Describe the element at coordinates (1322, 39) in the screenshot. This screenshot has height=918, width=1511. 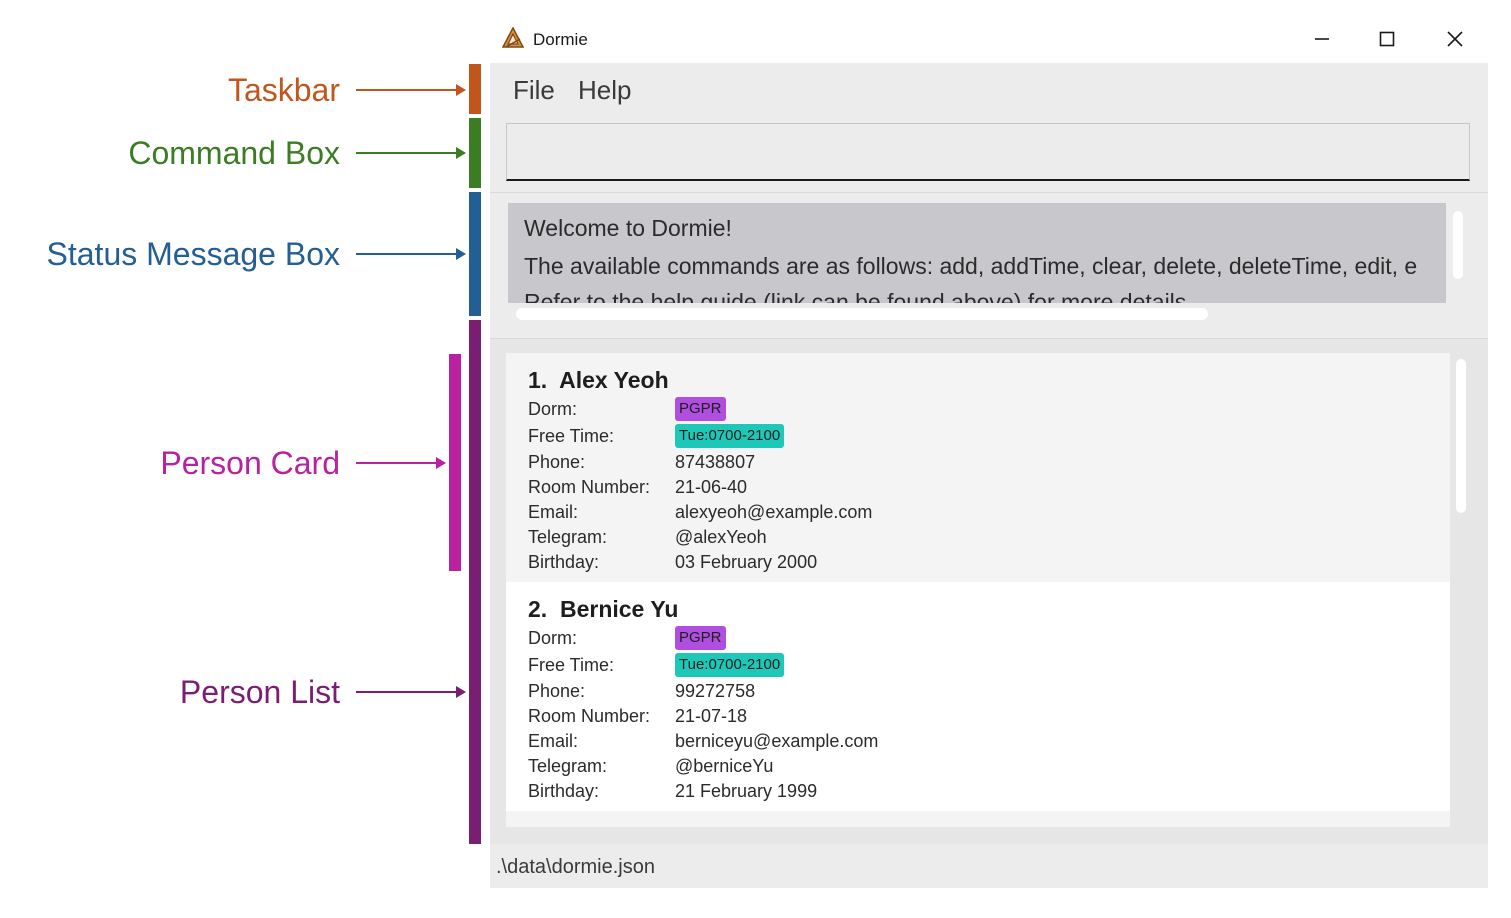
I see `minimize-icon` at that location.